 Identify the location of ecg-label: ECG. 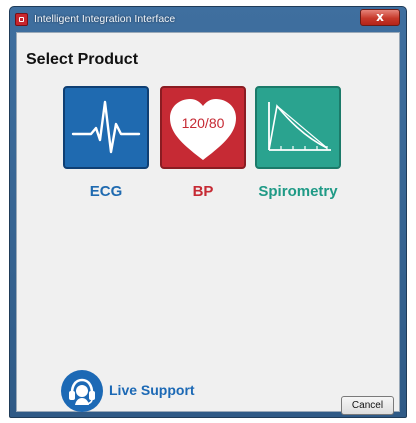
(106, 191).